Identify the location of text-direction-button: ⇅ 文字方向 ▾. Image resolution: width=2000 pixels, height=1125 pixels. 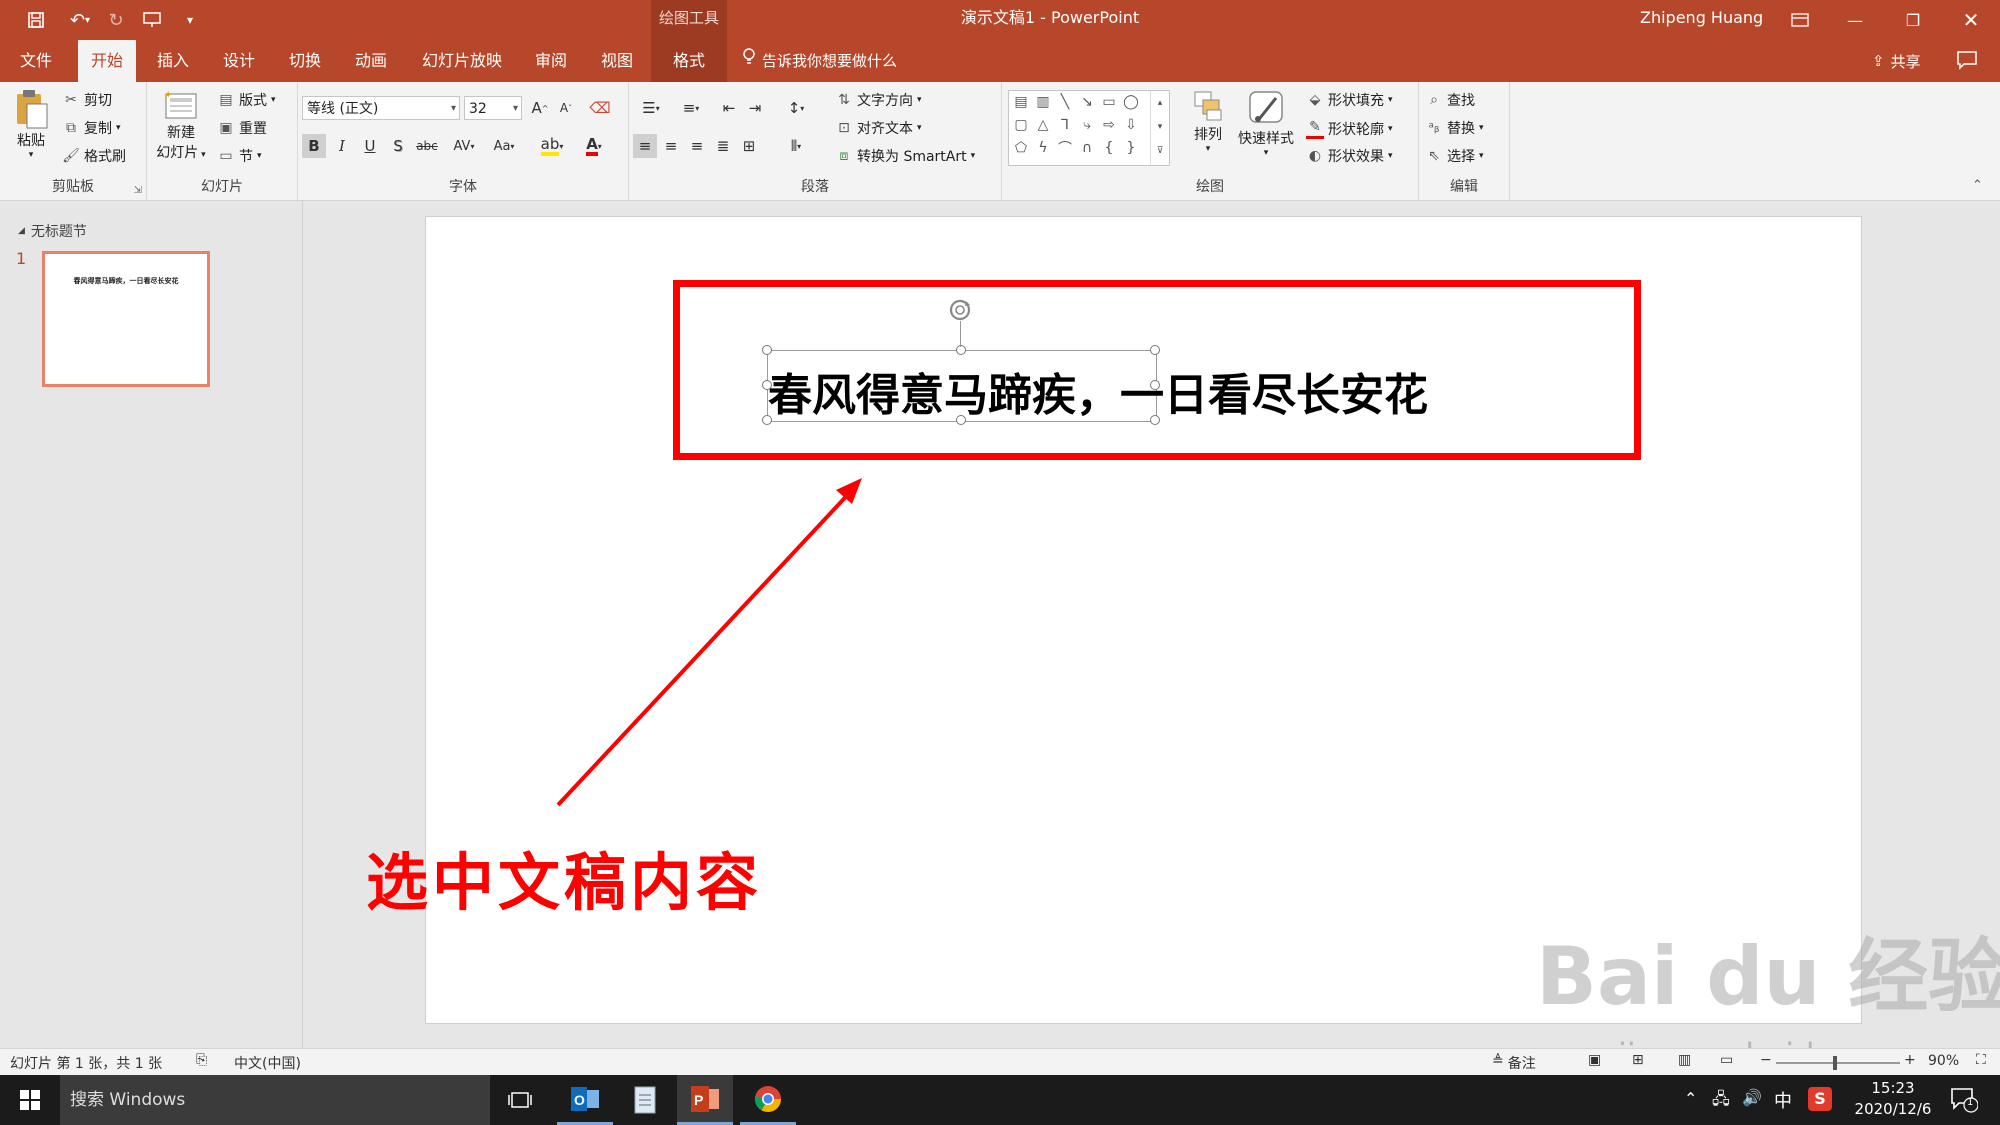
(878, 100).